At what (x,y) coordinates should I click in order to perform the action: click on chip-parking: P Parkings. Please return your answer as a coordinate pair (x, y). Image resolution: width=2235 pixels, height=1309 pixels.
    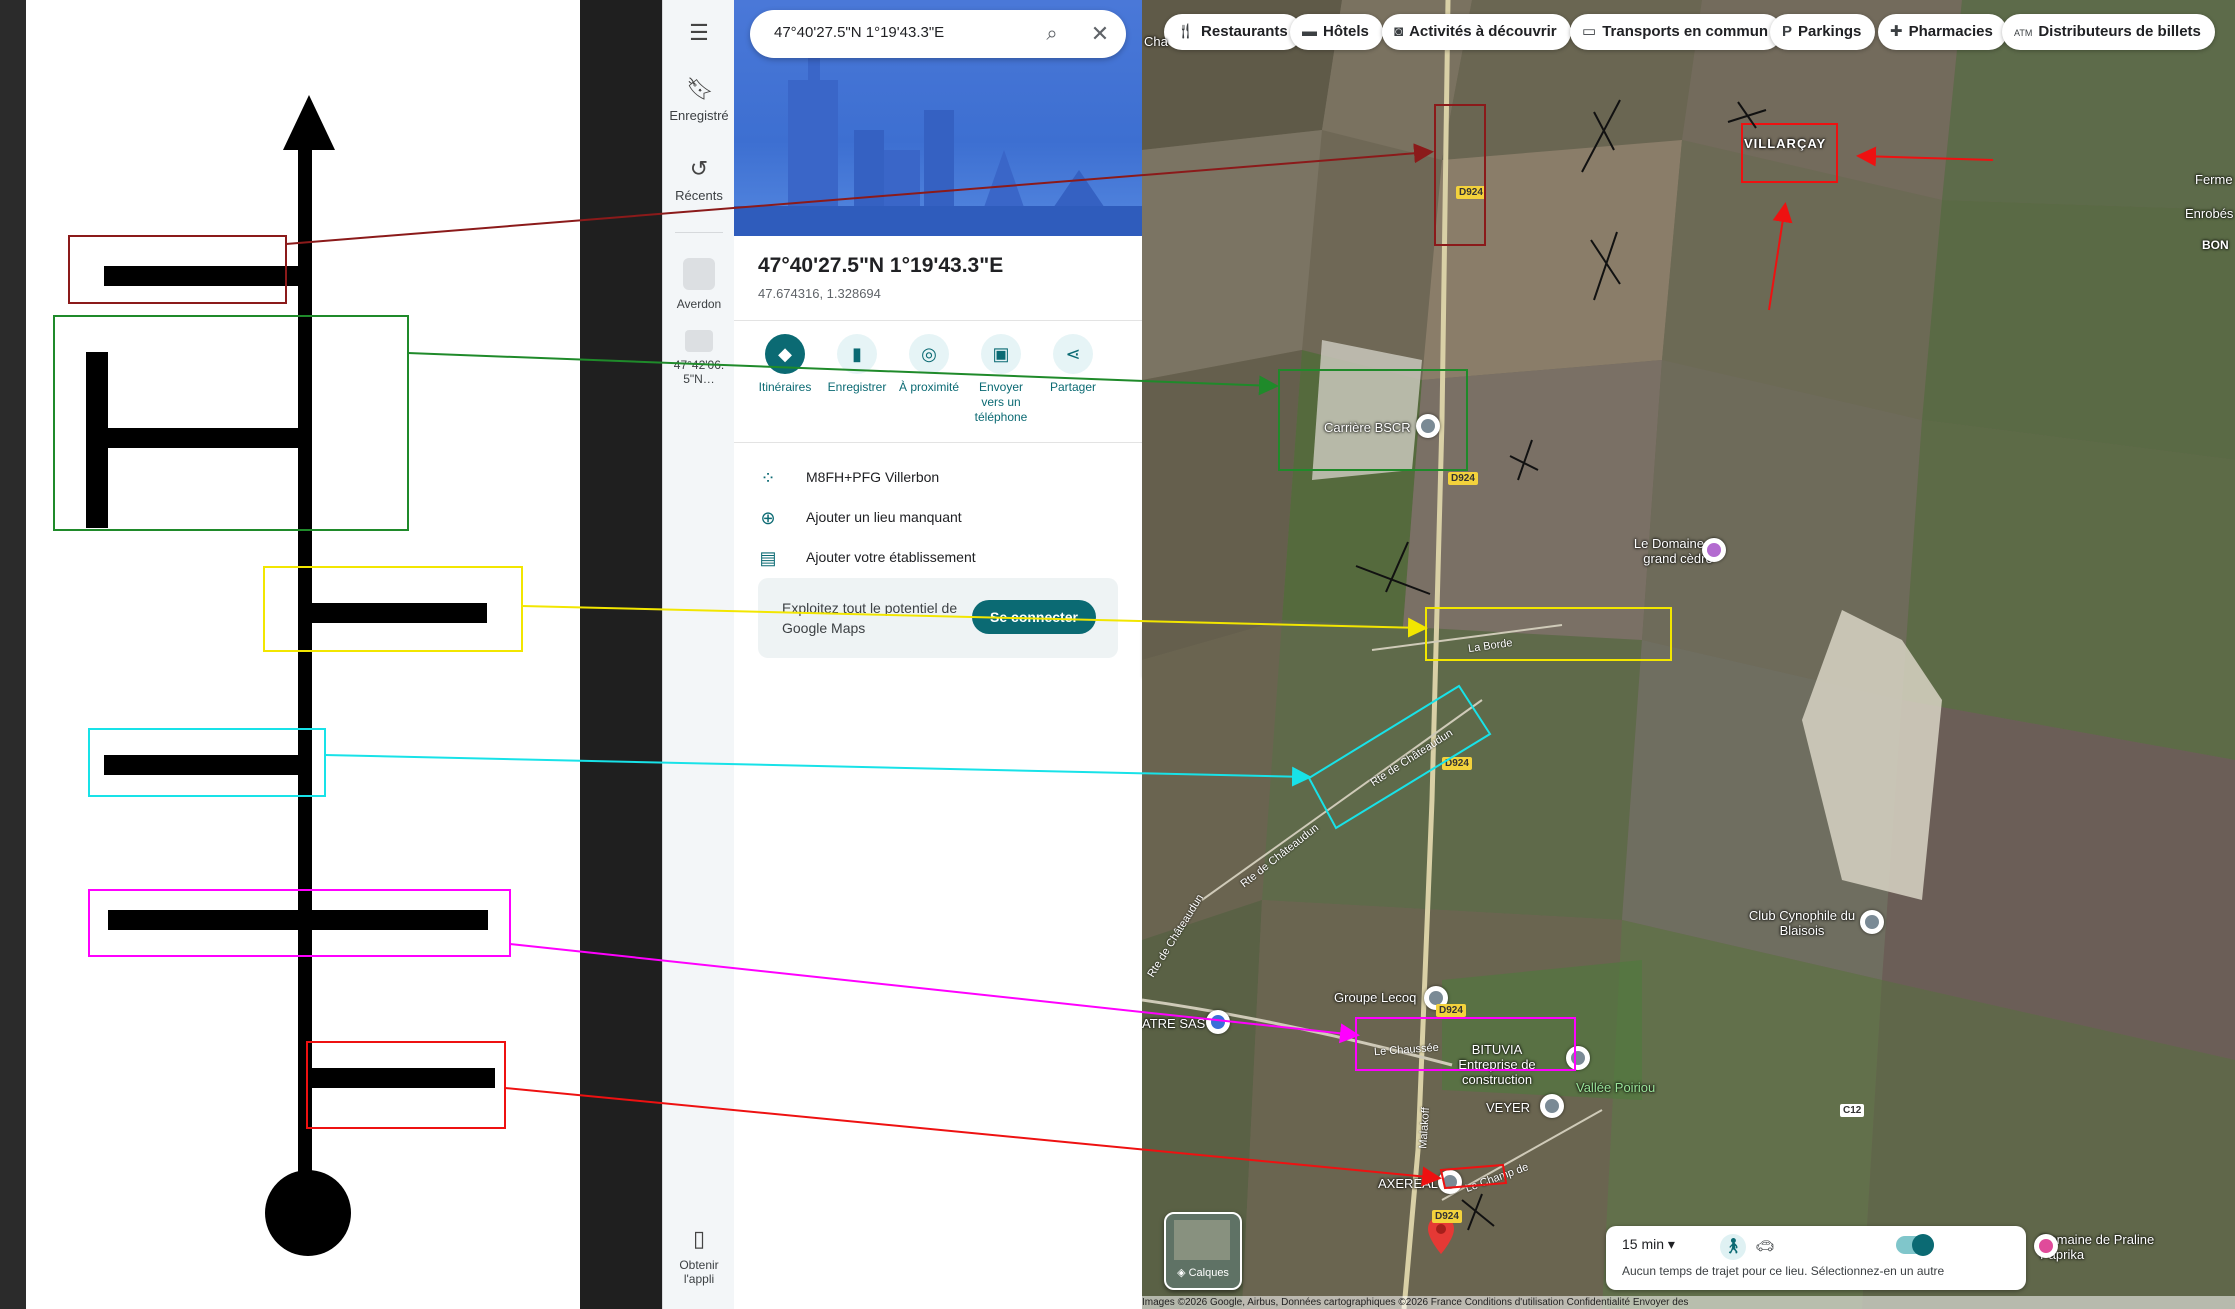
    Looking at the image, I should click on (1823, 32).